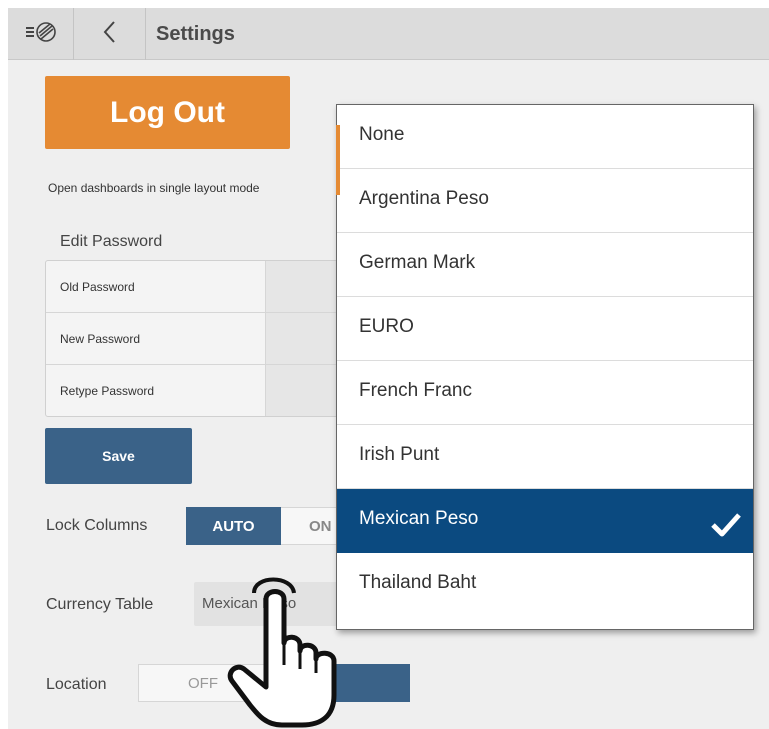 The width and height of the screenshot is (769, 729). I want to click on single-layout-text: Open dashboards in single layout mode, so click(154, 188).